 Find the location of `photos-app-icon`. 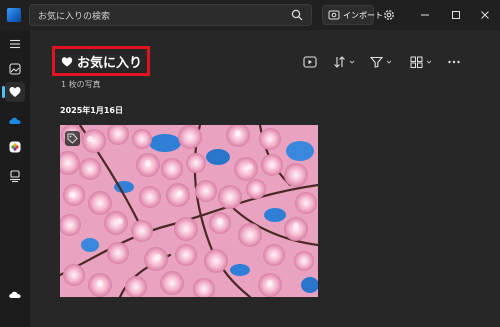

photos-app-icon is located at coordinates (14, 15).